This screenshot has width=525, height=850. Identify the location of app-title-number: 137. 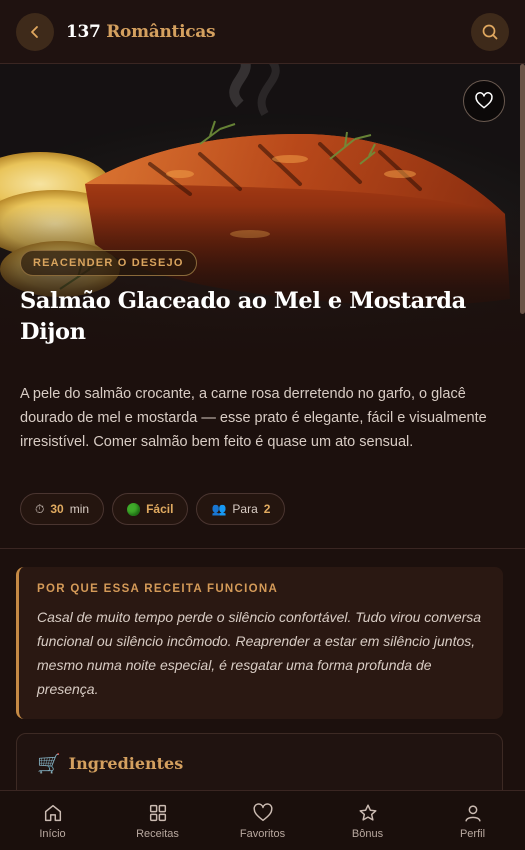
(83, 31).